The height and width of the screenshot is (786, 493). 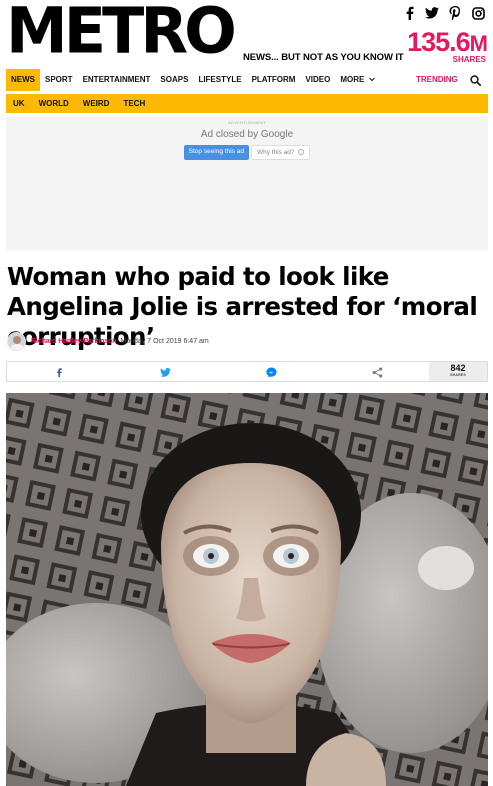 I want to click on subnav-item-world: WORLD, so click(x=54, y=103).